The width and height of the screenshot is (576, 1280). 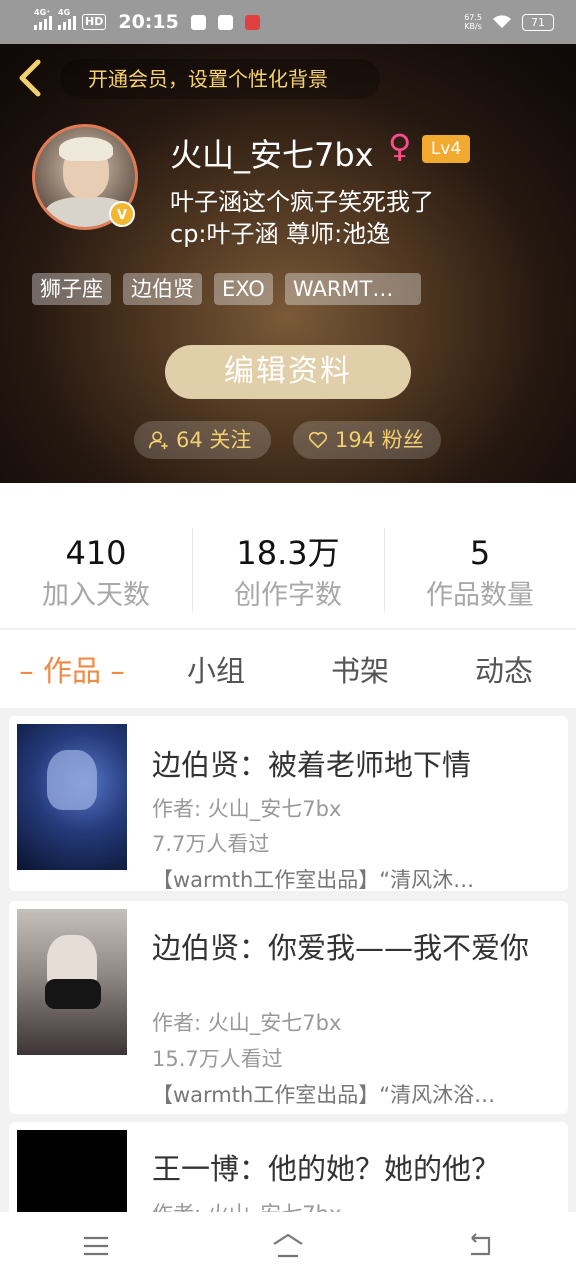 What do you see at coordinates (379, 440) in the screenshot?
I see `fans-count: 194 粉丝` at bounding box center [379, 440].